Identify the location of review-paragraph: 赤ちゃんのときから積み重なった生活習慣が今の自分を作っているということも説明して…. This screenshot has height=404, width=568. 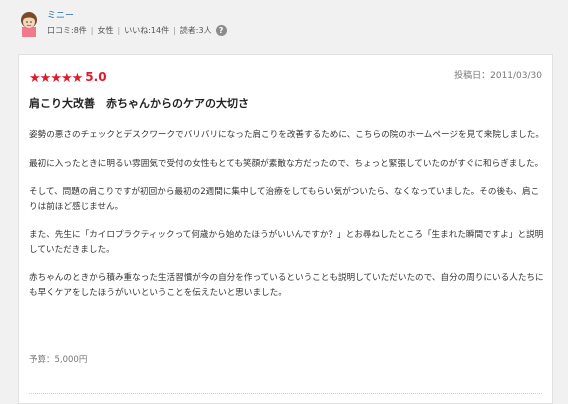
(286, 285).